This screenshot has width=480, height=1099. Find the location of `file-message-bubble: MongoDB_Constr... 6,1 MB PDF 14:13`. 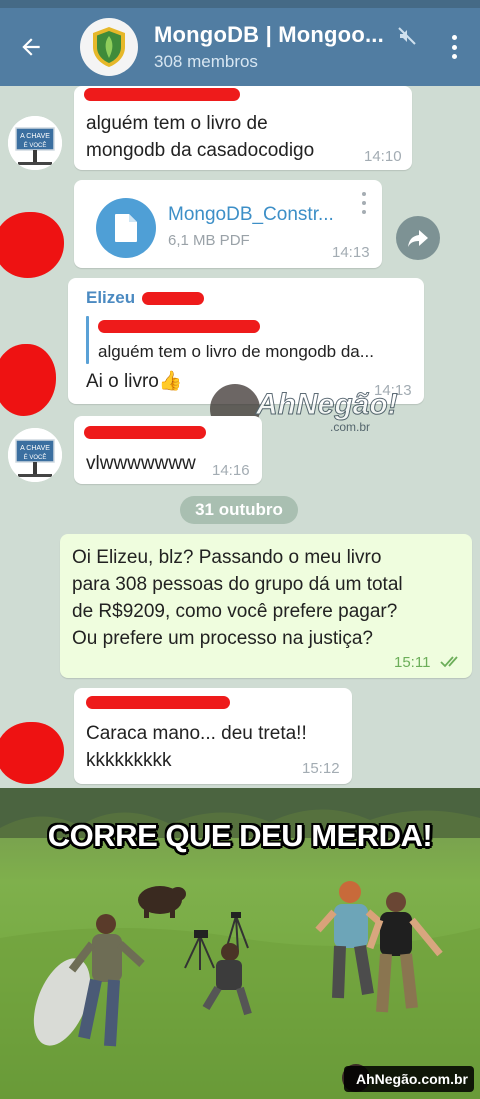

file-message-bubble: MongoDB_Constr... 6,1 MB PDF 14:13 is located at coordinates (228, 224).